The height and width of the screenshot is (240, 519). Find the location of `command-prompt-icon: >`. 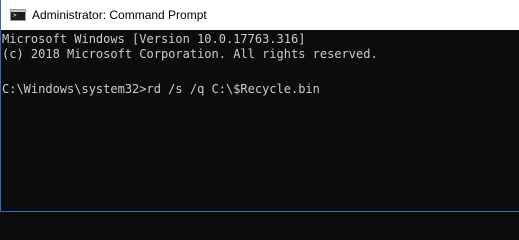

command-prompt-icon: > is located at coordinates (18, 15).